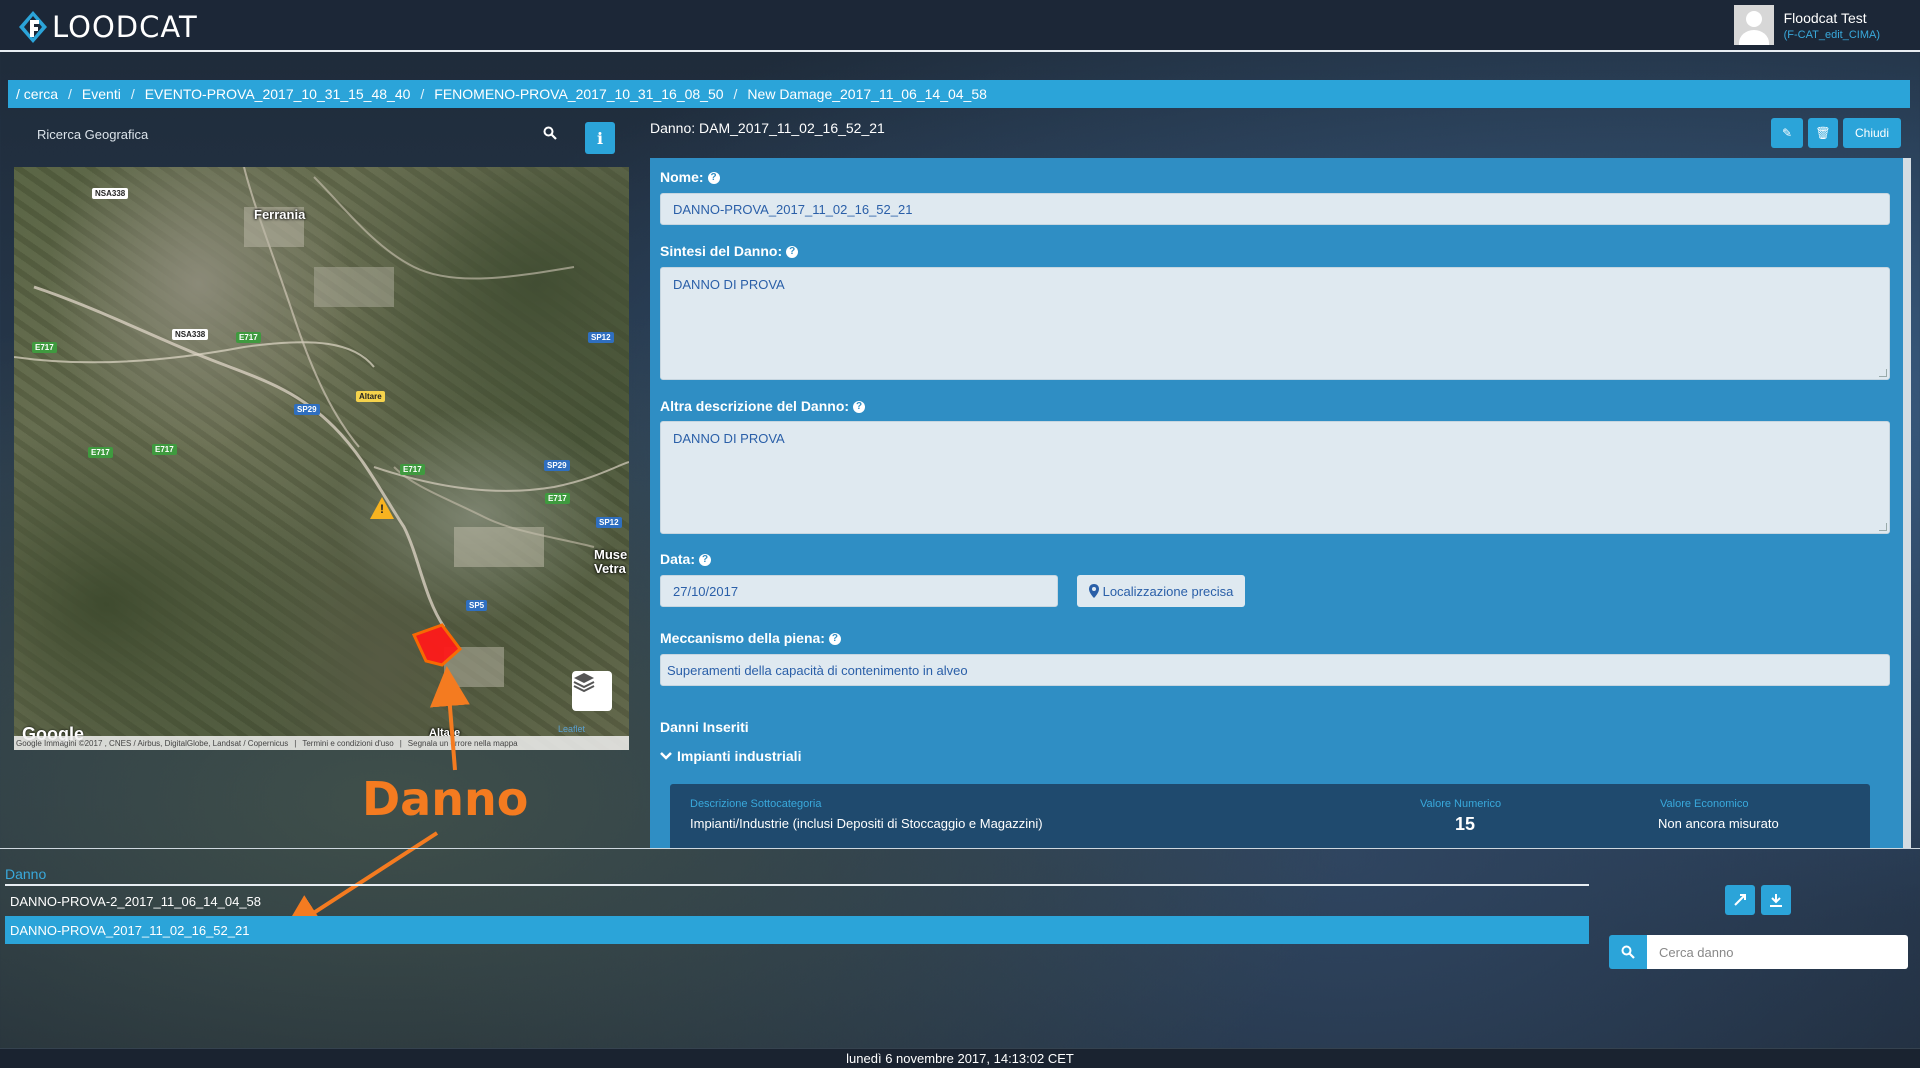  Describe the element at coordinates (25, 874) in the screenshot. I see `damage-list-header: Danno` at that location.